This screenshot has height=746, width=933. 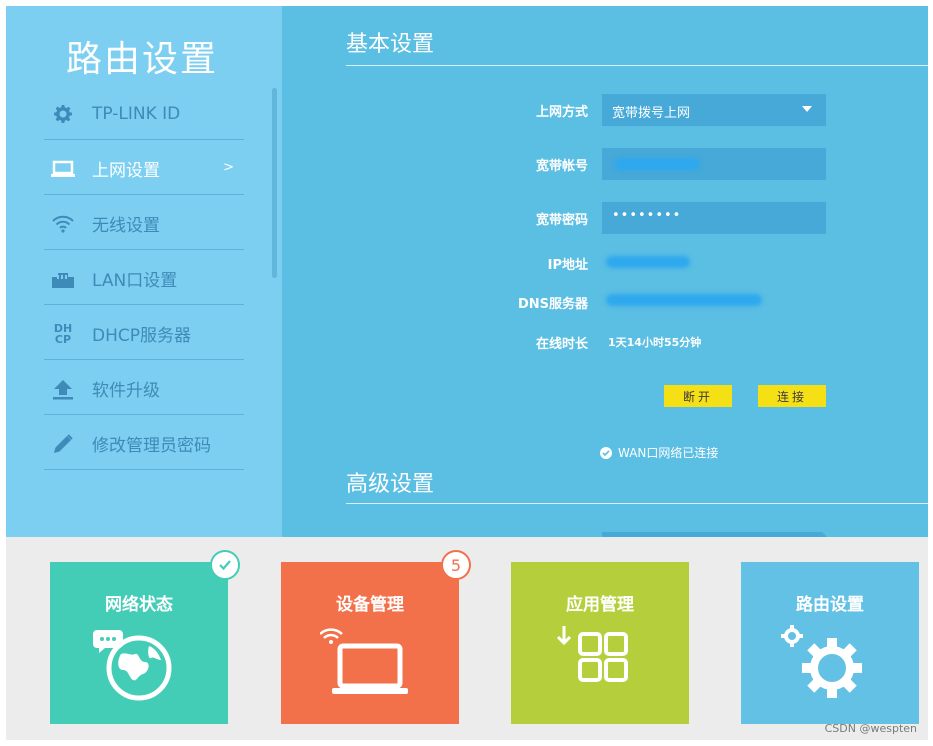 What do you see at coordinates (63, 169) in the screenshot?
I see `laptop-icon` at bounding box center [63, 169].